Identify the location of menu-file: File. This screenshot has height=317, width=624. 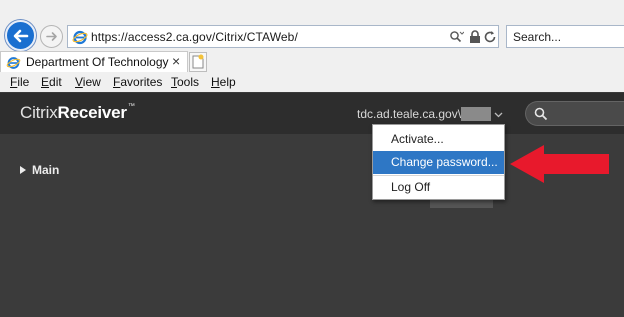
(19, 82).